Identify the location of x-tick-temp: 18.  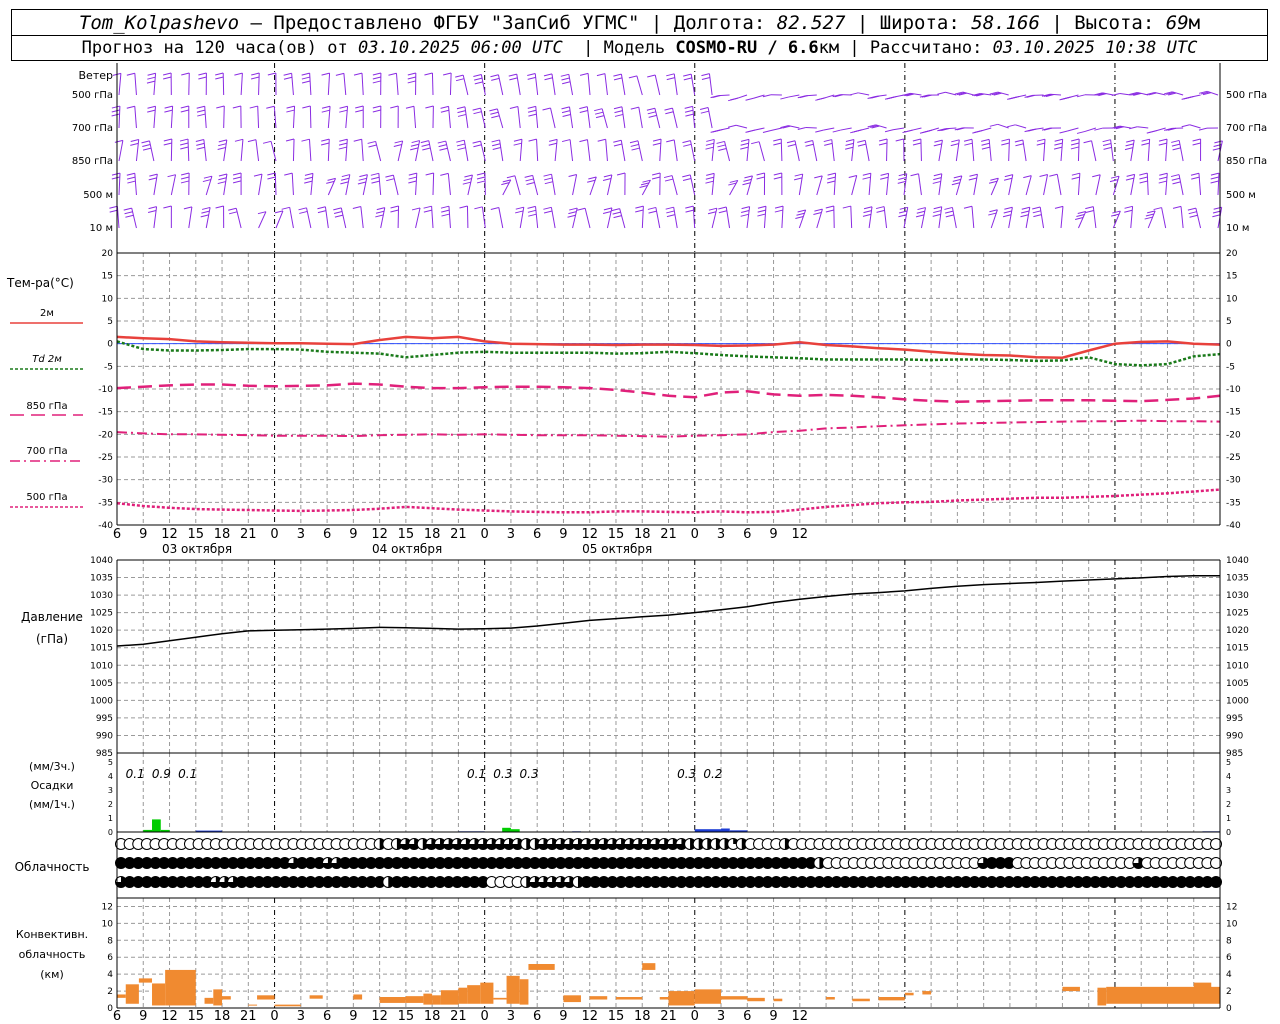
(222, 534).